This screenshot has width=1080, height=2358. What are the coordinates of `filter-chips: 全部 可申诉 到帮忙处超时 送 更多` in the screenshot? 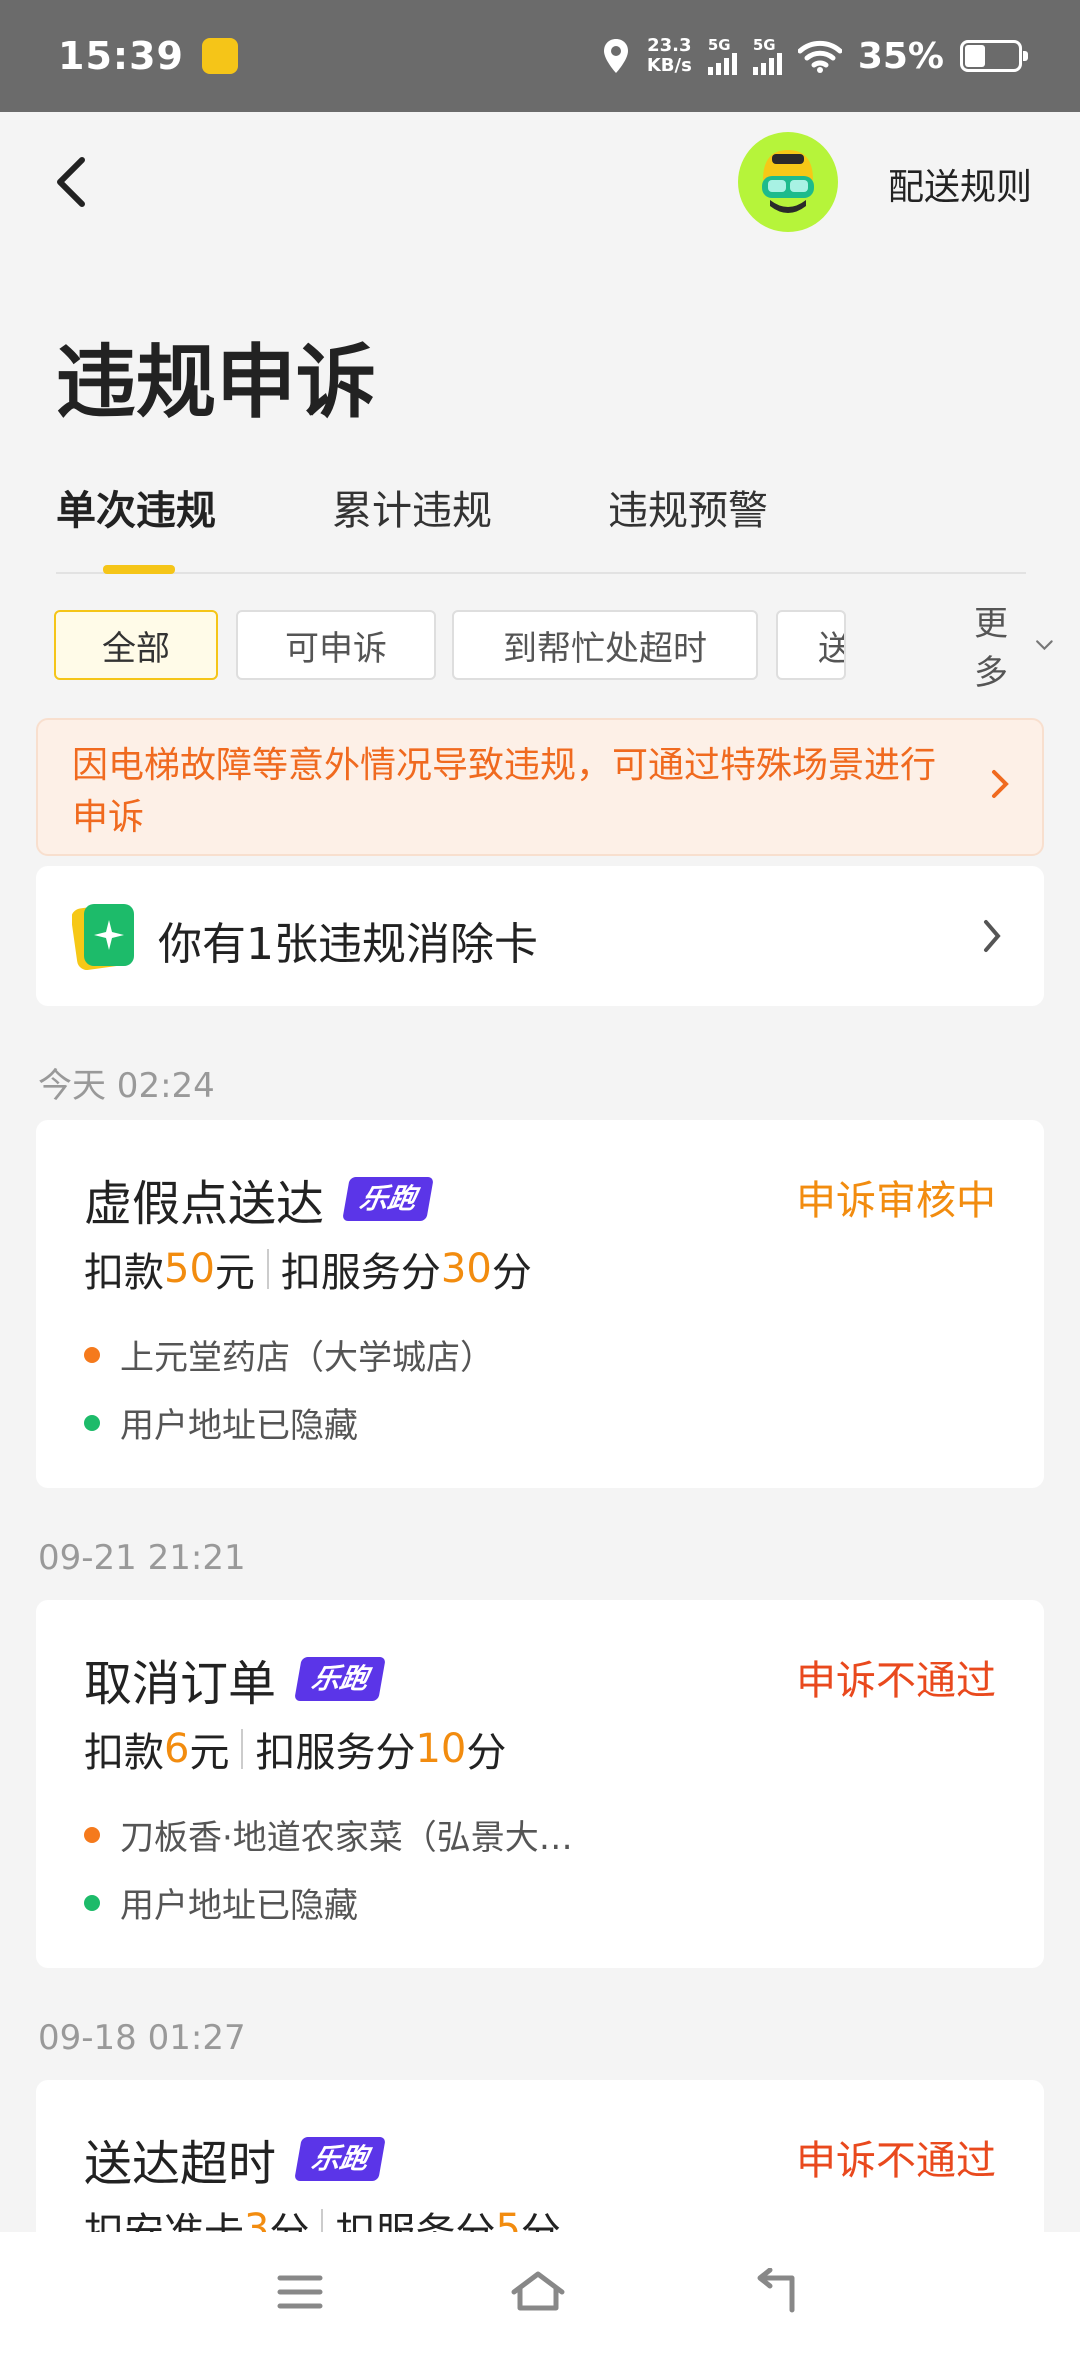 It's located at (554, 648).